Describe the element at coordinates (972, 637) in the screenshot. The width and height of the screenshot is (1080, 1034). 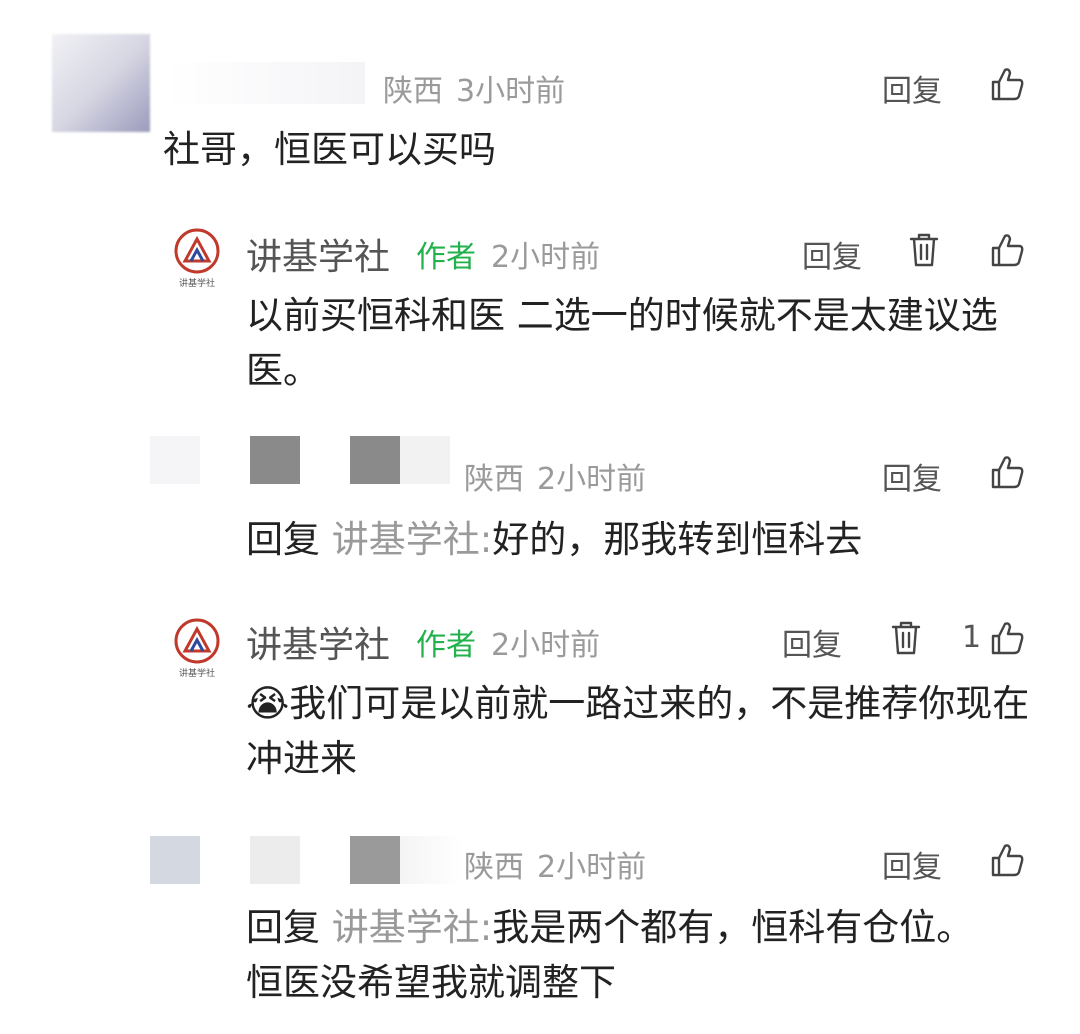
I see `like-count: 1` at that location.